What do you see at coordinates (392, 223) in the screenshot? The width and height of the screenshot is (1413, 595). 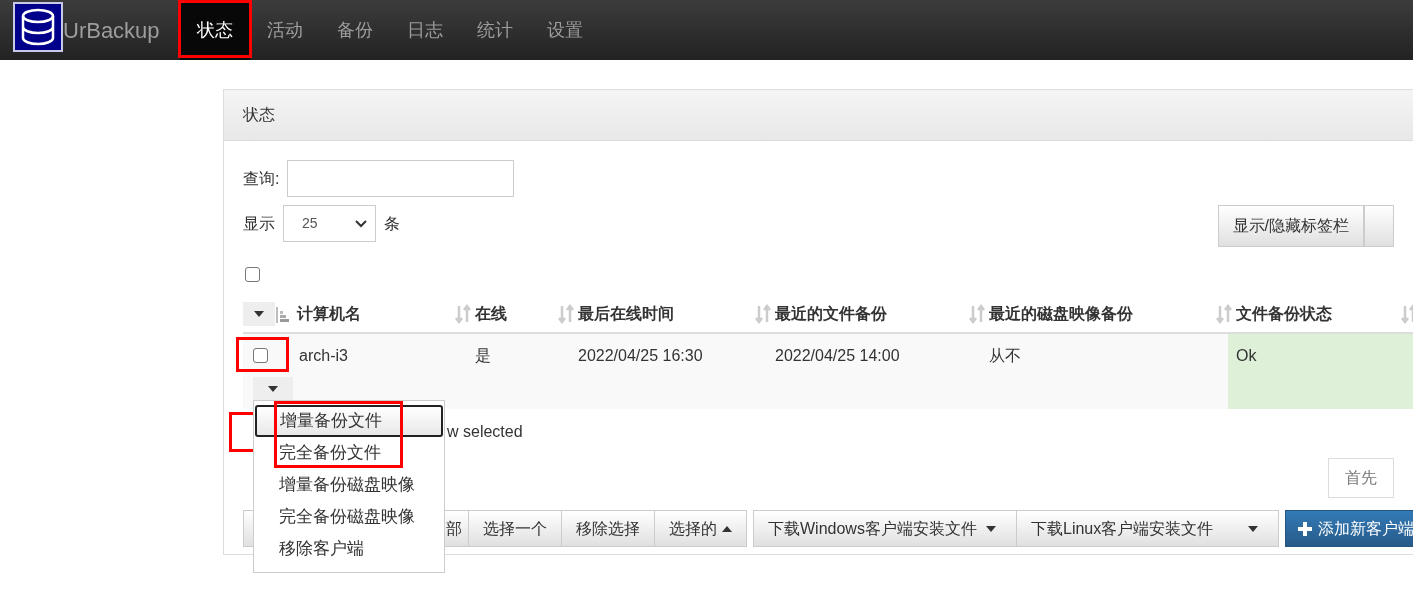 I see `length-suffix: 条` at bounding box center [392, 223].